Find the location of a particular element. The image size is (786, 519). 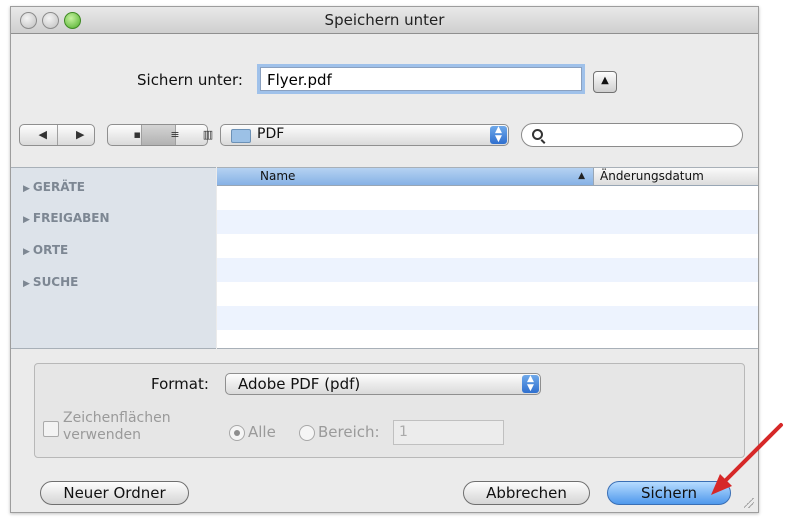

resize-grip-icon is located at coordinates (749, 503).